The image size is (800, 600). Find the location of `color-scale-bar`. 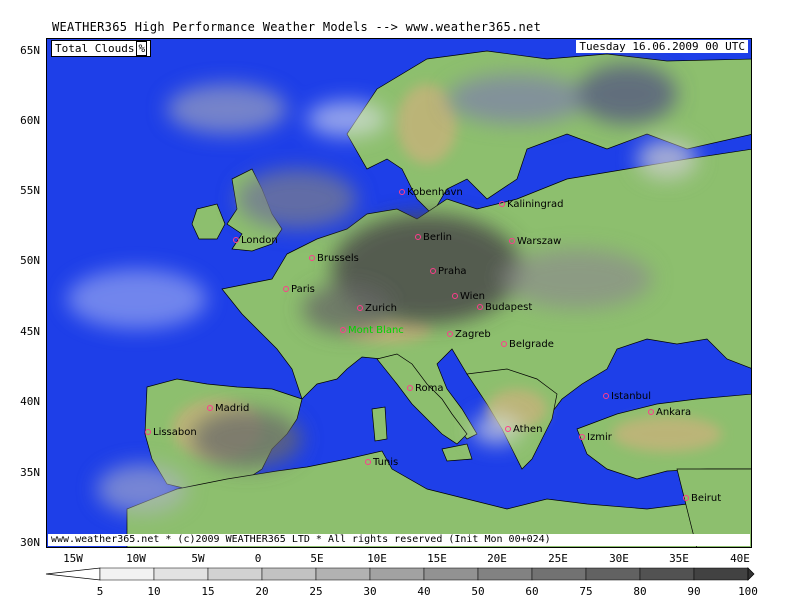

color-scale-bar is located at coordinates (400, 574).